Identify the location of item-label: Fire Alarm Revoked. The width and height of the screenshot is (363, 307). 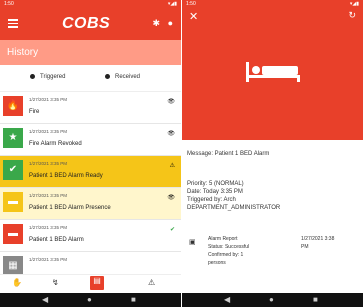
(55, 144).